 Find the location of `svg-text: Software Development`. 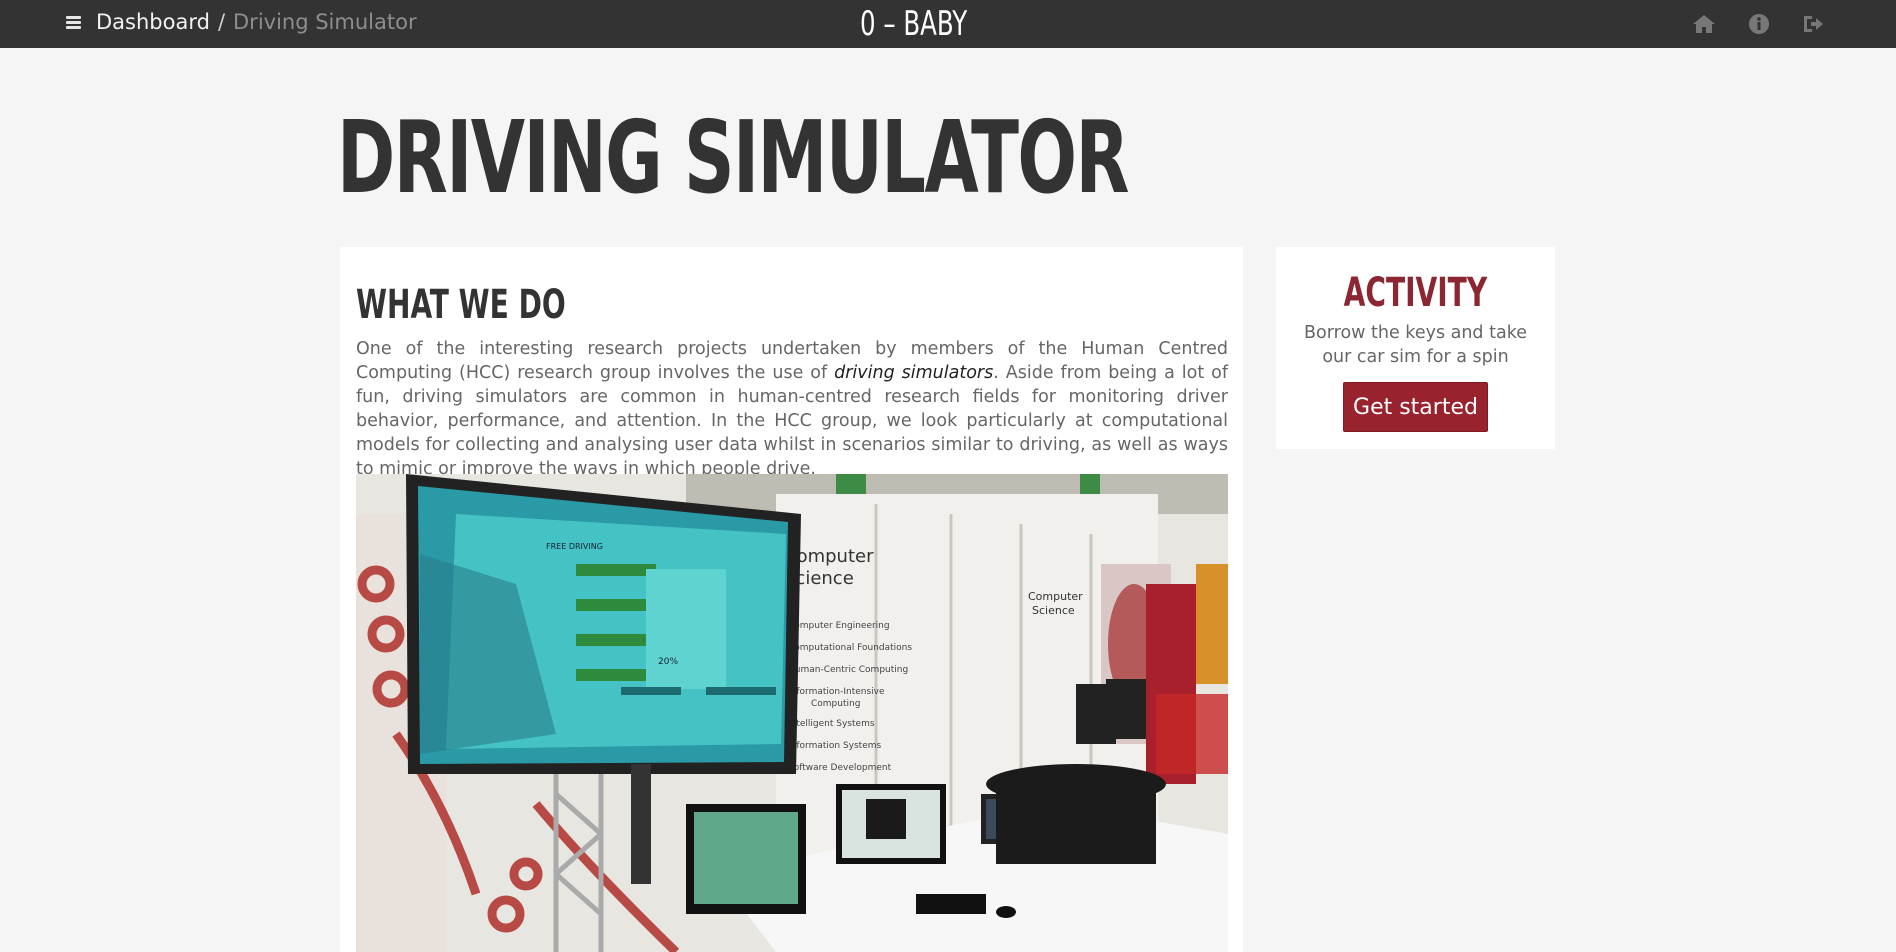

svg-text: Software Development is located at coordinates (840, 768).